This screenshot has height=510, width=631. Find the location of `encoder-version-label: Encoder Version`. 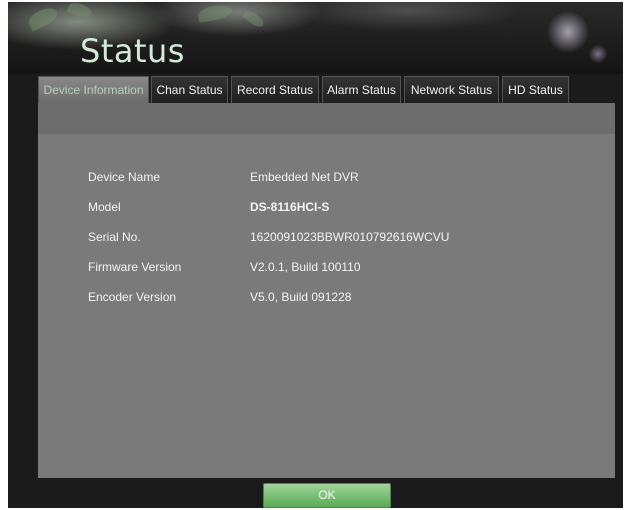

encoder-version-label: Encoder Version is located at coordinates (132, 297).